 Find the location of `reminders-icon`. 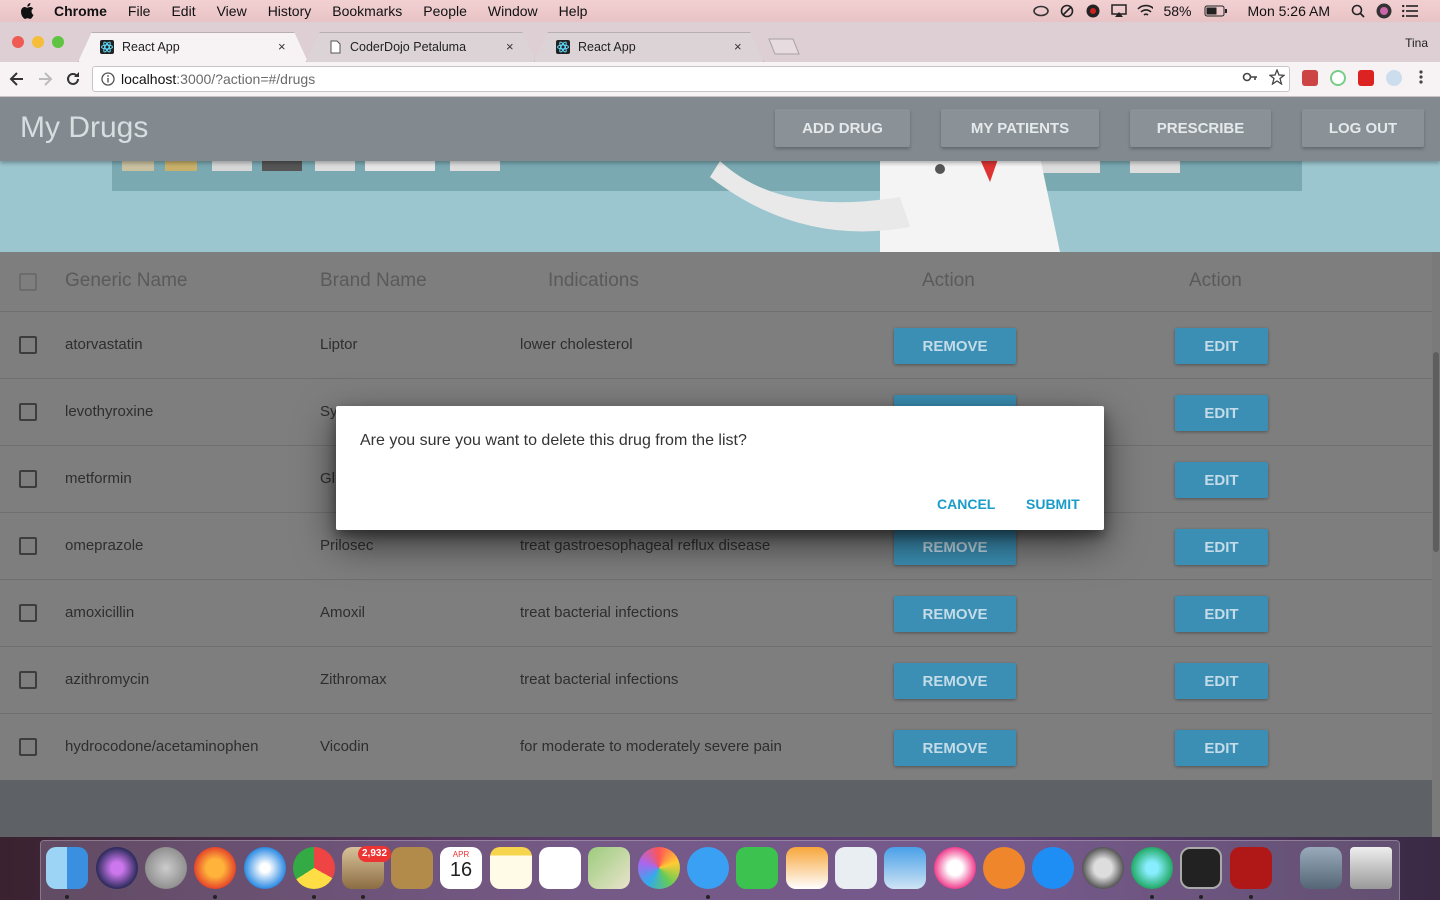

reminders-icon is located at coordinates (560, 868).